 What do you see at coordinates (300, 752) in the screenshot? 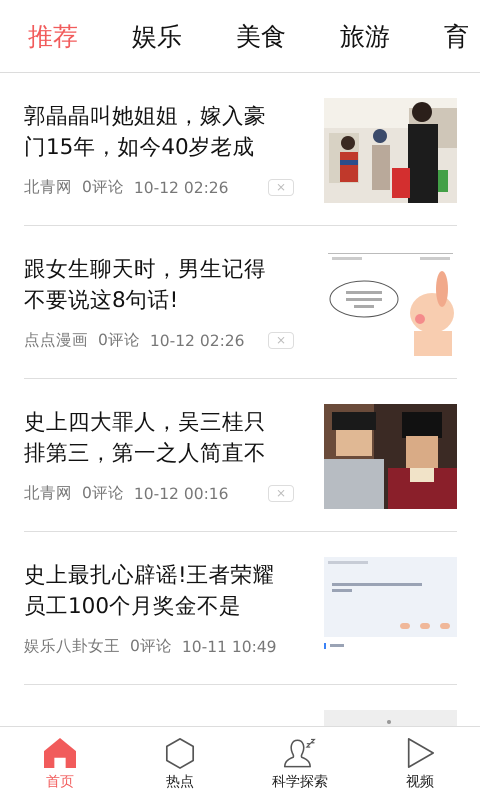
I see `person-icon` at bounding box center [300, 752].